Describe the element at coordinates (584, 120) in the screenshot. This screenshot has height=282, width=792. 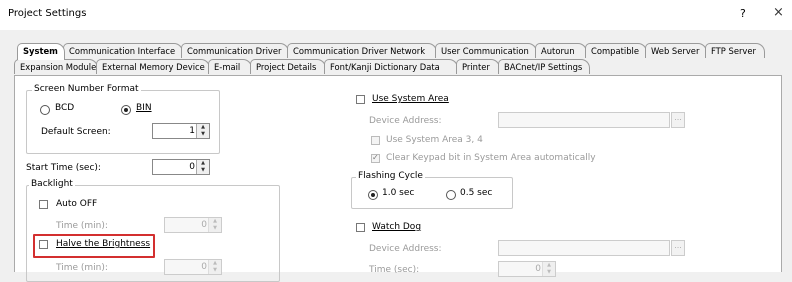
I see `device-address-input` at that location.